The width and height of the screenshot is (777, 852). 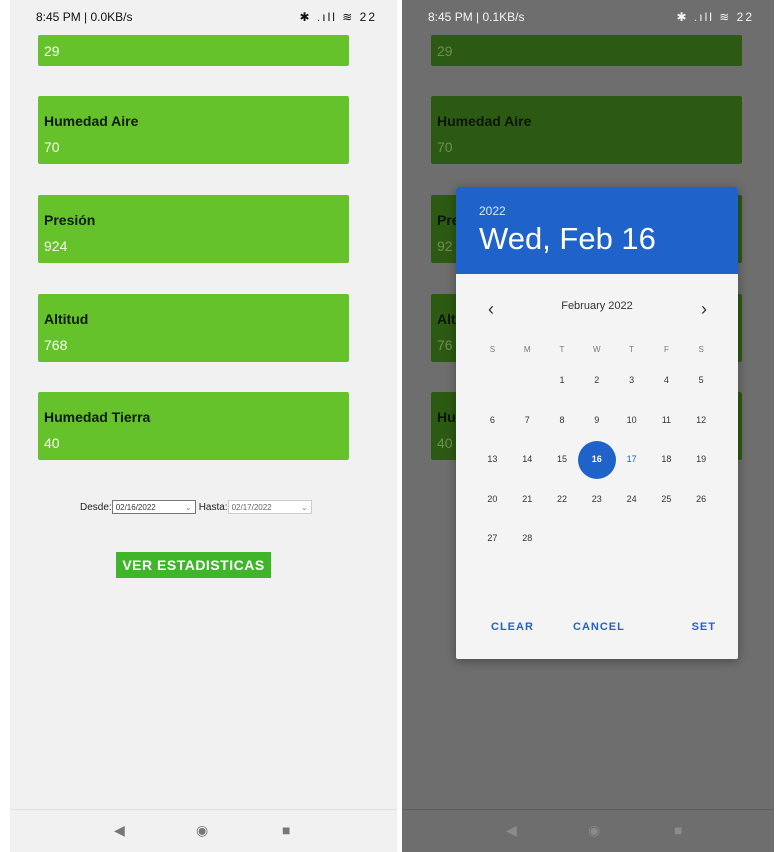 I want to click on card-title: Alt, so click(x=446, y=319).